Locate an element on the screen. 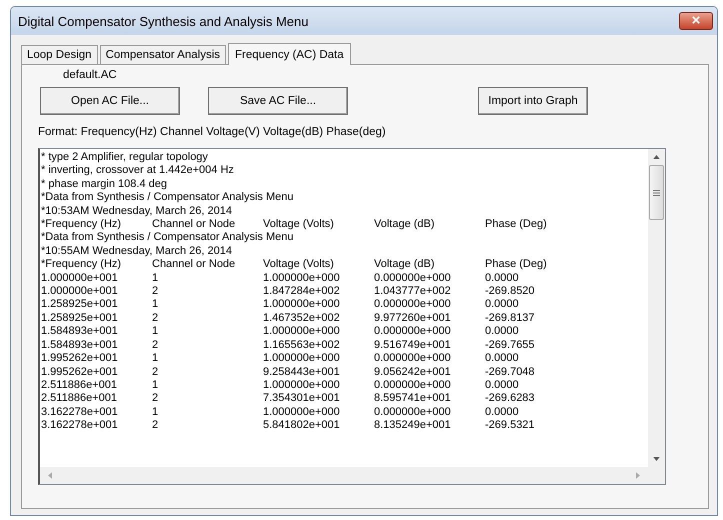 The width and height of the screenshot is (723, 520). data-cell-text: -269.8137 is located at coordinates (510, 319).